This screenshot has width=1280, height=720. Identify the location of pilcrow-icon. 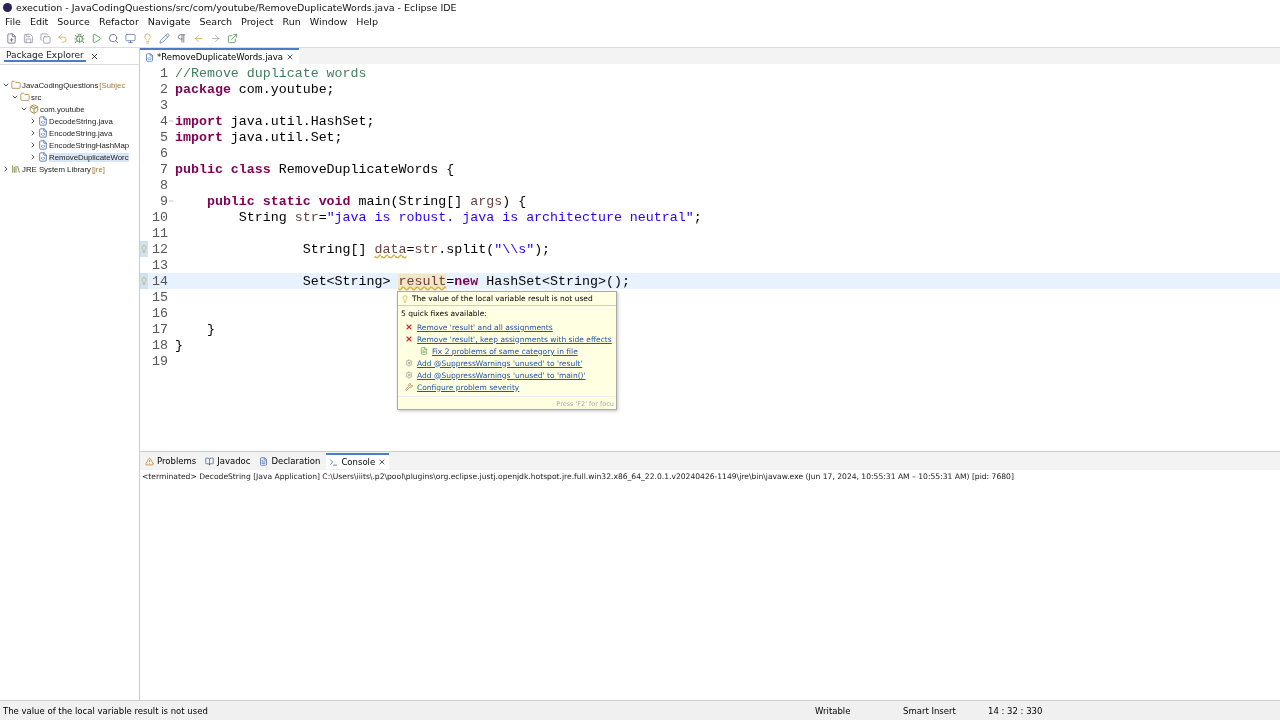
(181, 38).